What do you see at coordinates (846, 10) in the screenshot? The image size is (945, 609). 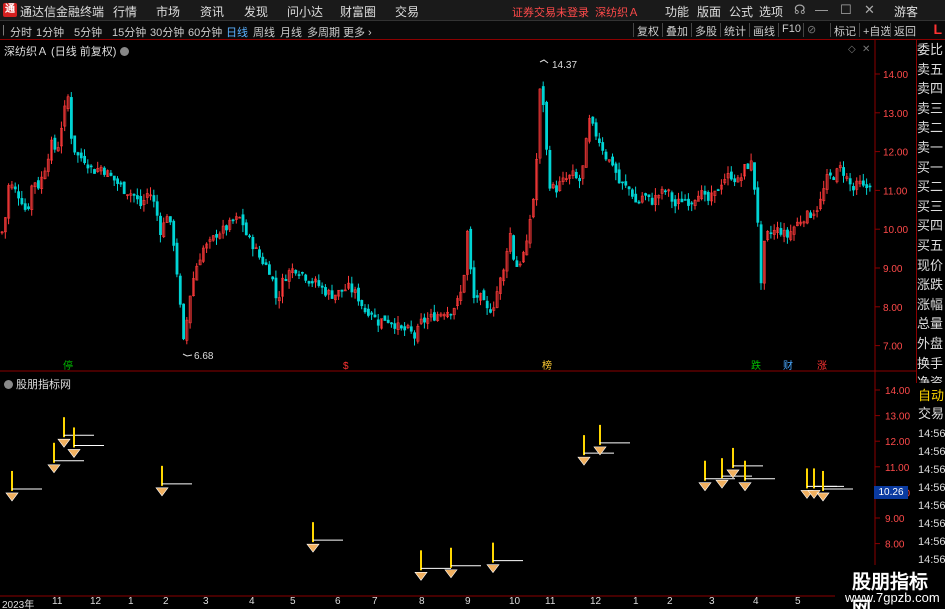 I see `maximize-icon: ☐` at bounding box center [846, 10].